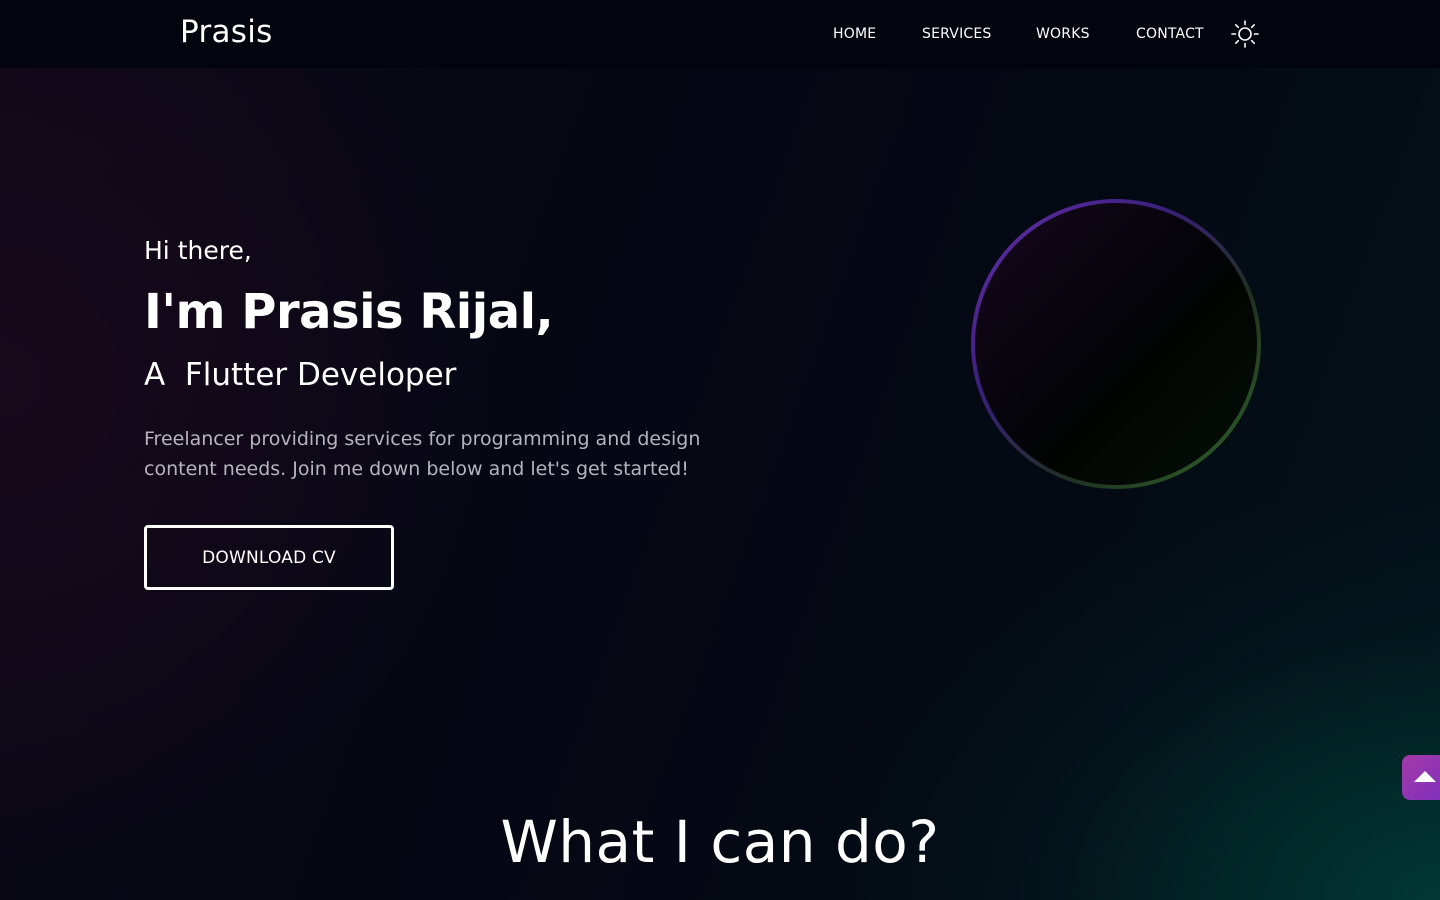 This screenshot has height=900, width=1440. What do you see at coordinates (1063, 34) in the screenshot?
I see `nav-link-works: WORKS` at bounding box center [1063, 34].